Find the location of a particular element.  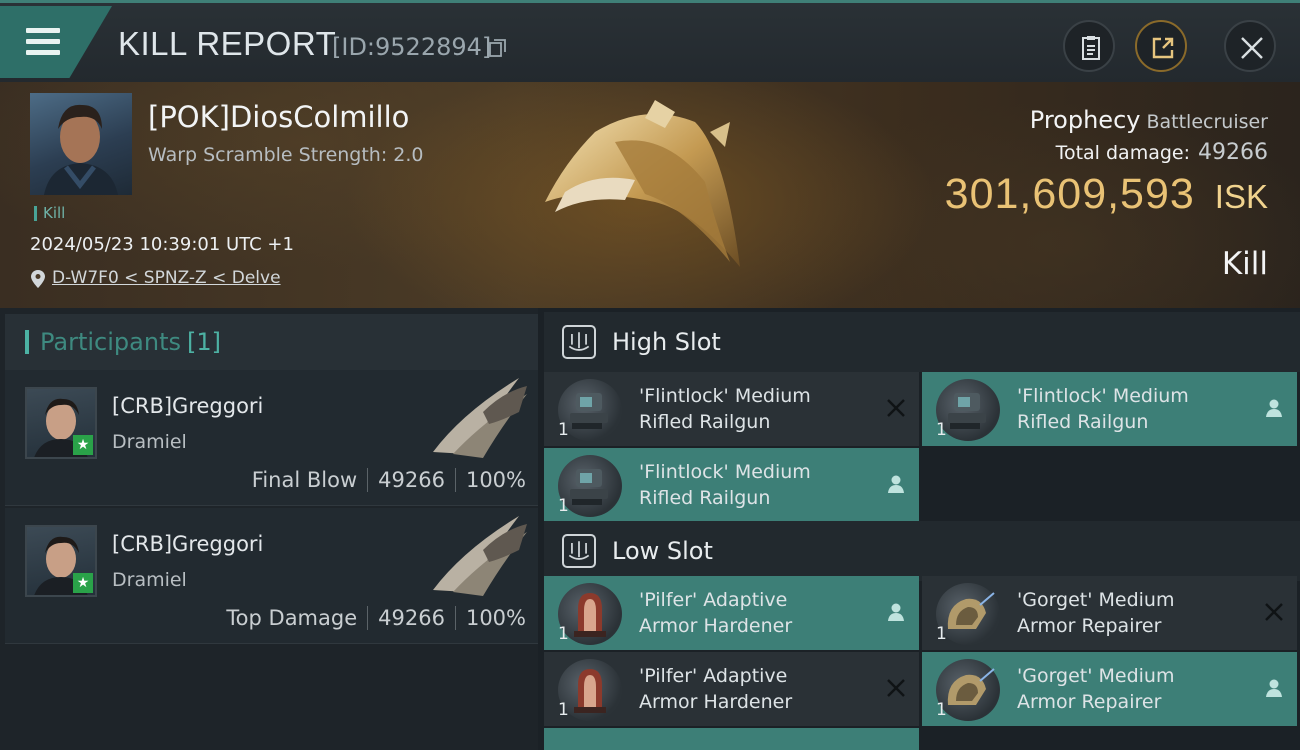

close-button is located at coordinates (1250, 46).